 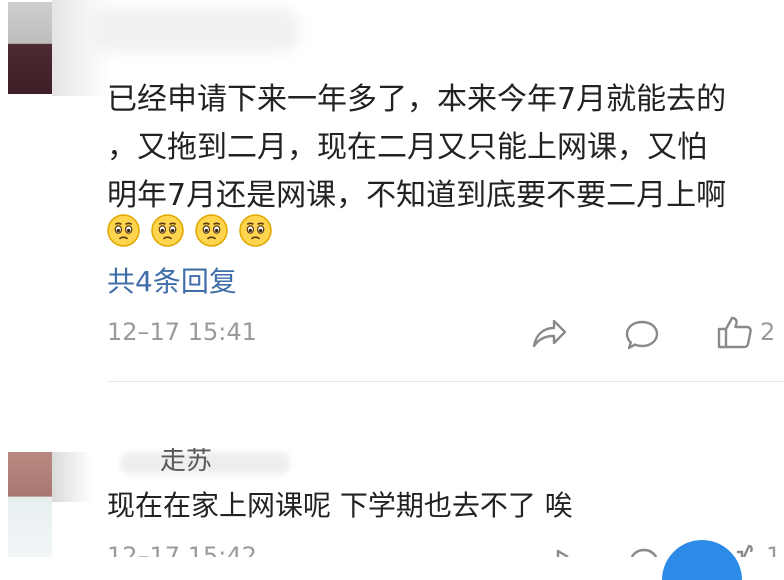 What do you see at coordinates (702, 560) in the screenshot?
I see `floating-action-button` at bounding box center [702, 560].